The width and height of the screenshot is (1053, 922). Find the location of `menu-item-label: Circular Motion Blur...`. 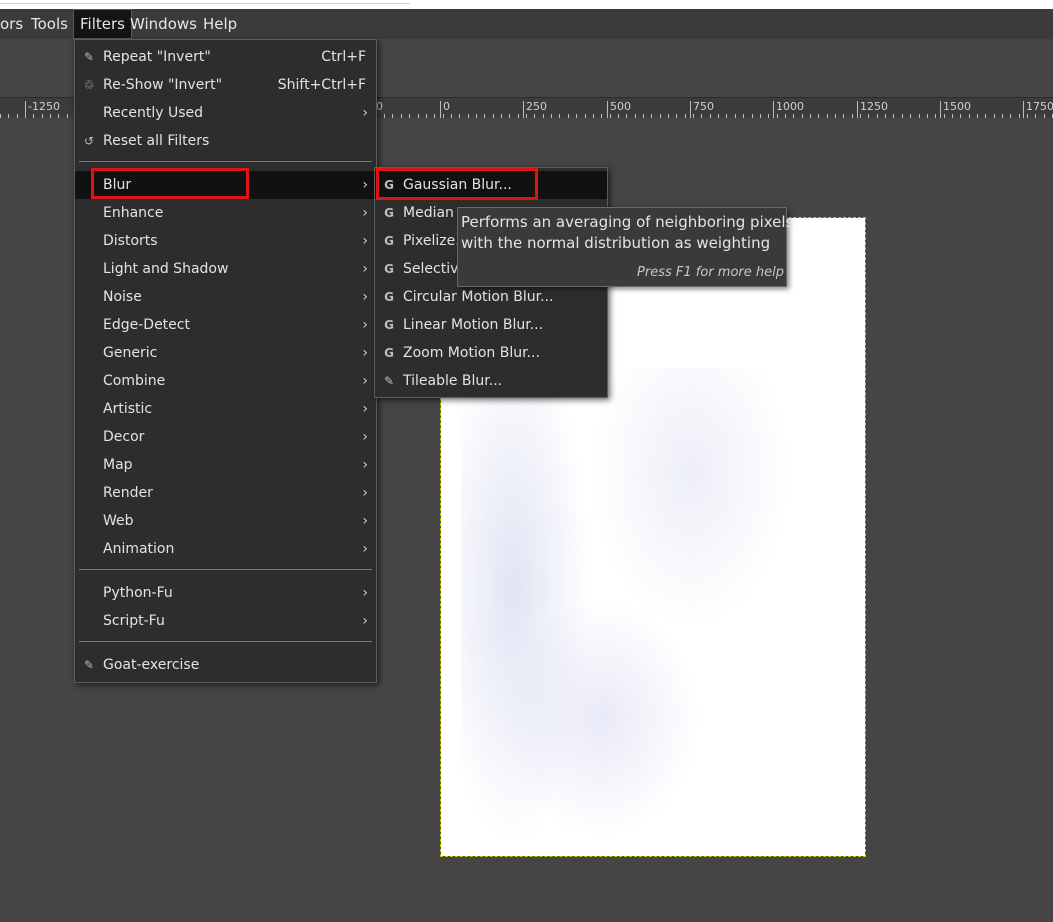

menu-item-label: Circular Motion Blur... is located at coordinates (478, 297).